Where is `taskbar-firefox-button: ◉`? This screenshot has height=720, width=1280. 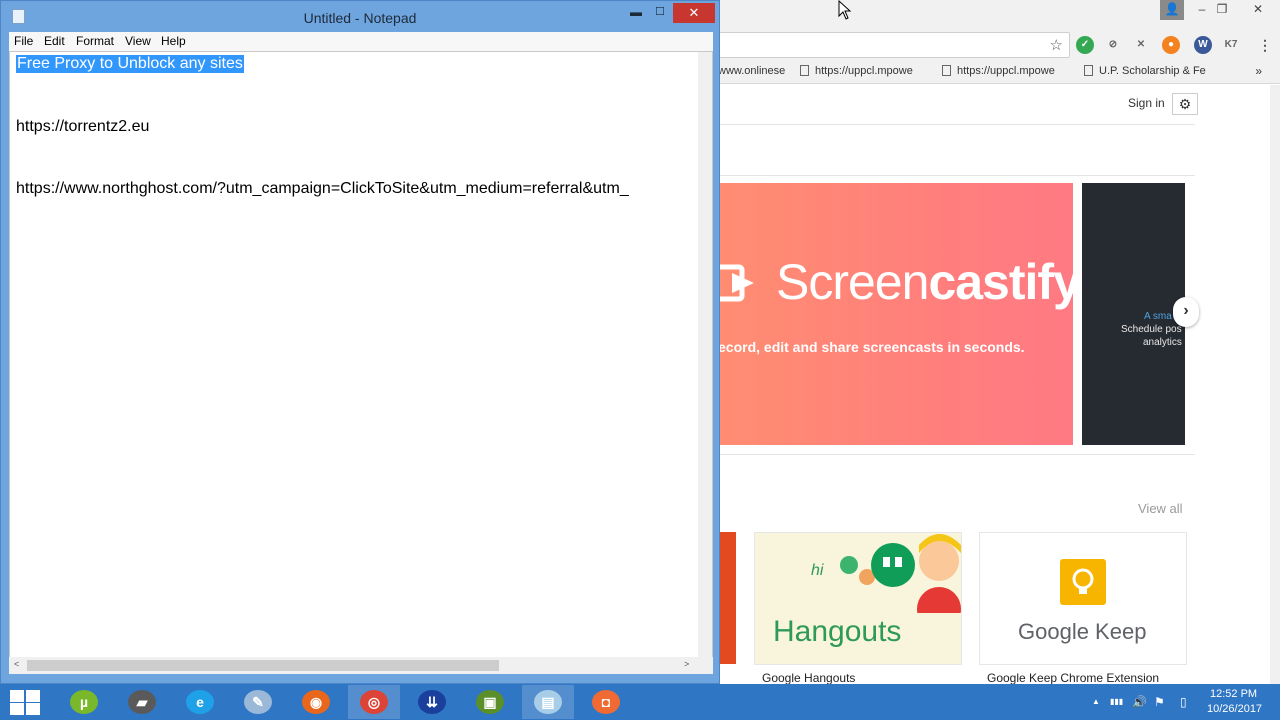 taskbar-firefox-button: ◉ is located at coordinates (316, 702).